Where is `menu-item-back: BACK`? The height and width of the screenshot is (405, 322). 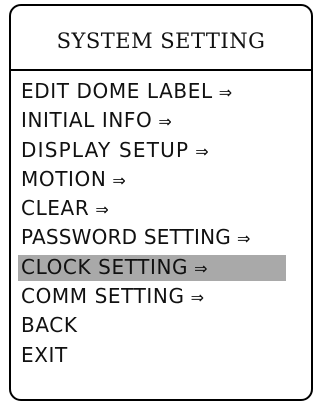
menu-item-back: BACK is located at coordinates (164, 325).